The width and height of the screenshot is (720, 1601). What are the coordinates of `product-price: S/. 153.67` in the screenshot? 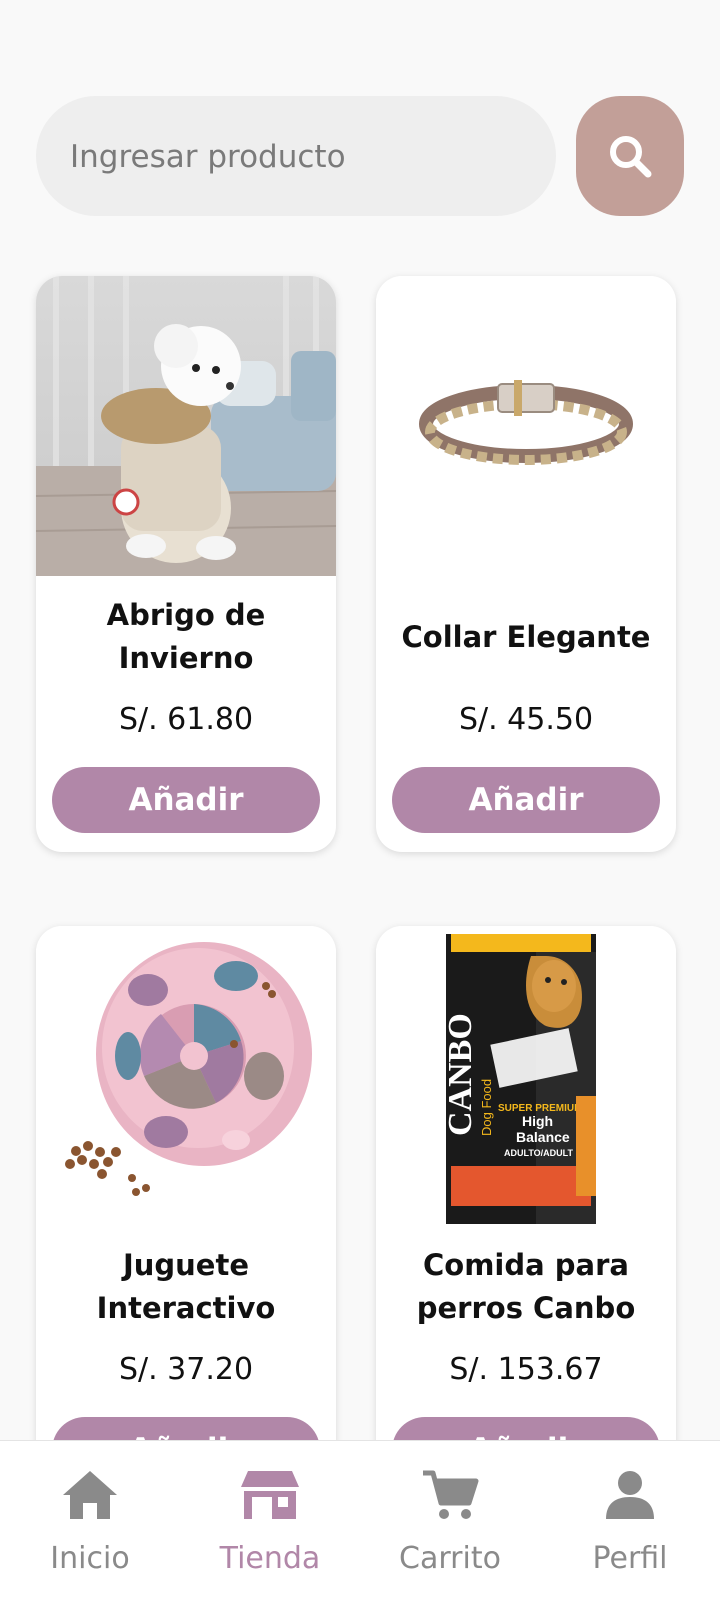 It's located at (526, 1369).